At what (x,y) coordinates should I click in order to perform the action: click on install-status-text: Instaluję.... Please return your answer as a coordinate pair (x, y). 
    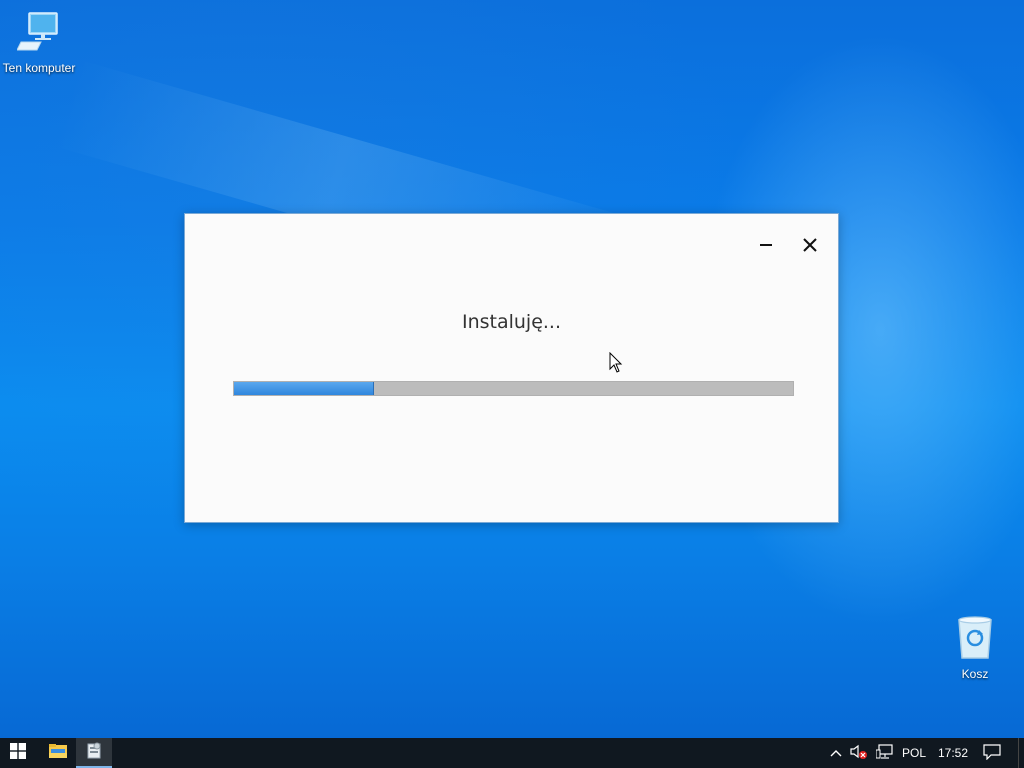
    Looking at the image, I should click on (511, 322).